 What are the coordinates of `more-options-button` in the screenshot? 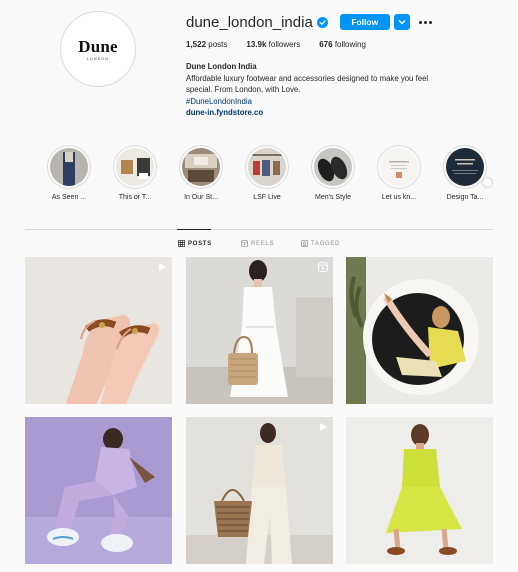 It's located at (425, 22).